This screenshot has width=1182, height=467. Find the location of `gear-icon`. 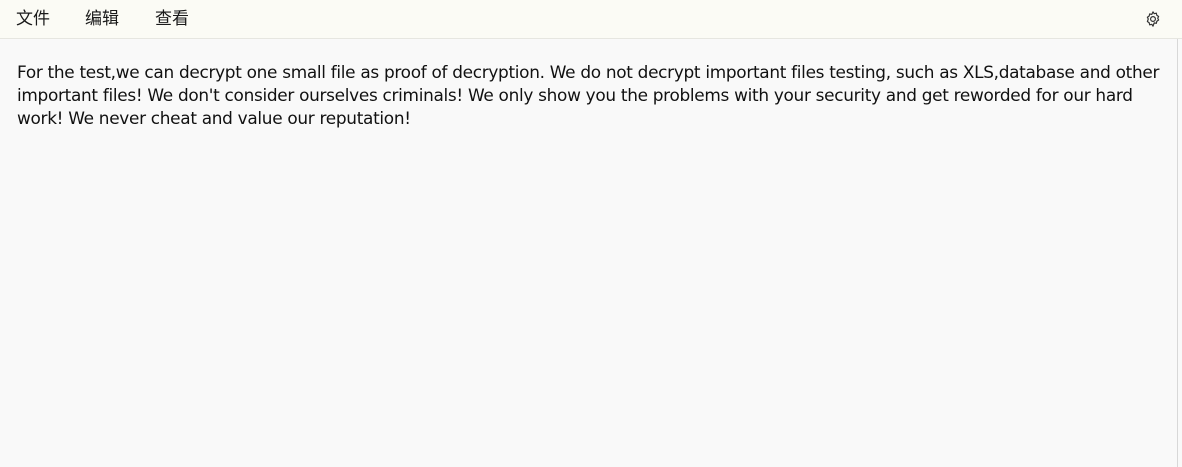

gear-icon is located at coordinates (1153, 19).